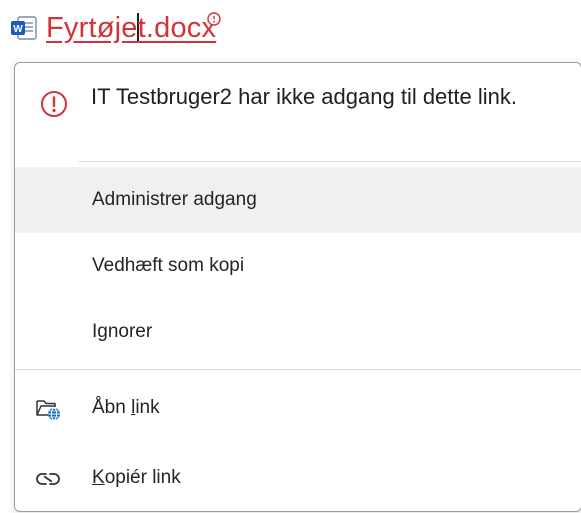  What do you see at coordinates (174, 199) in the screenshot?
I see `manage-access-label: Administrer adgang` at bounding box center [174, 199].